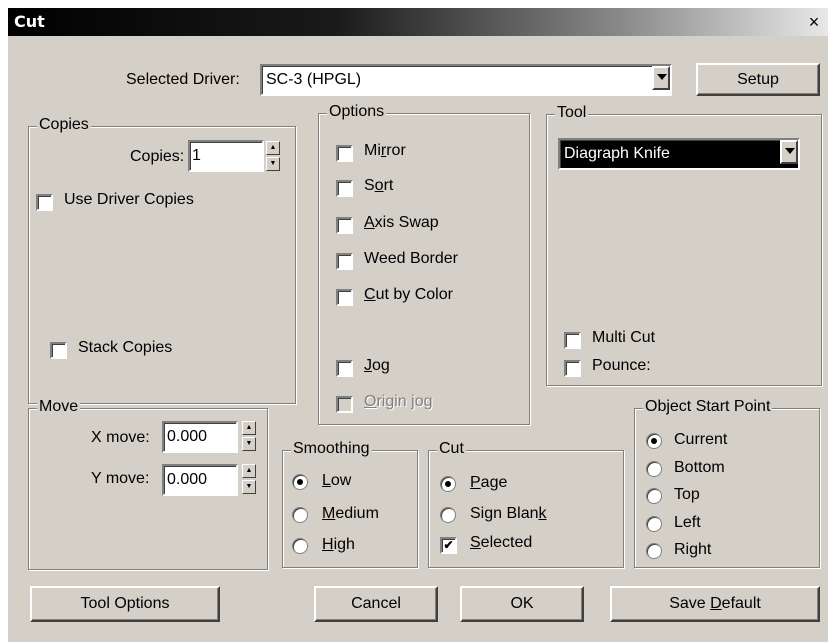  I want to click on cut-page-label: Page, so click(489, 482).